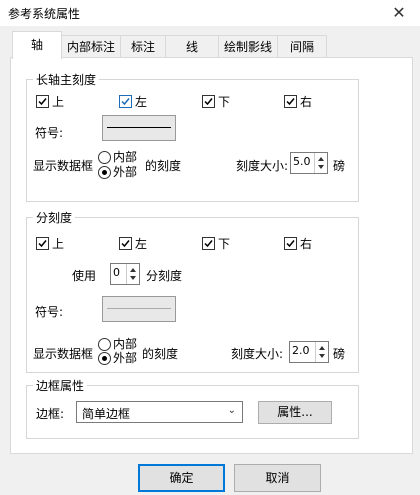 This screenshot has height=495, width=420. What do you see at coordinates (290, 101) in the screenshot?
I see `check-right-major` at bounding box center [290, 101].